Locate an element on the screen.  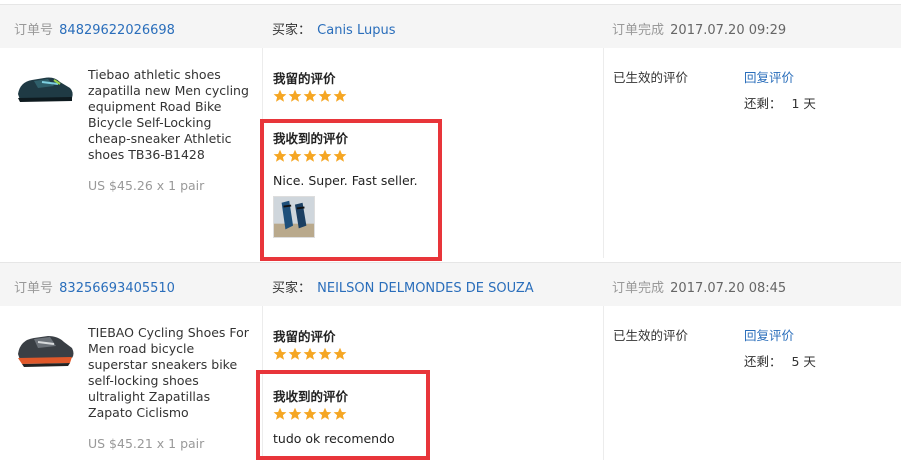
order-id-link: 83256693405510 is located at coordinates (117, 288).